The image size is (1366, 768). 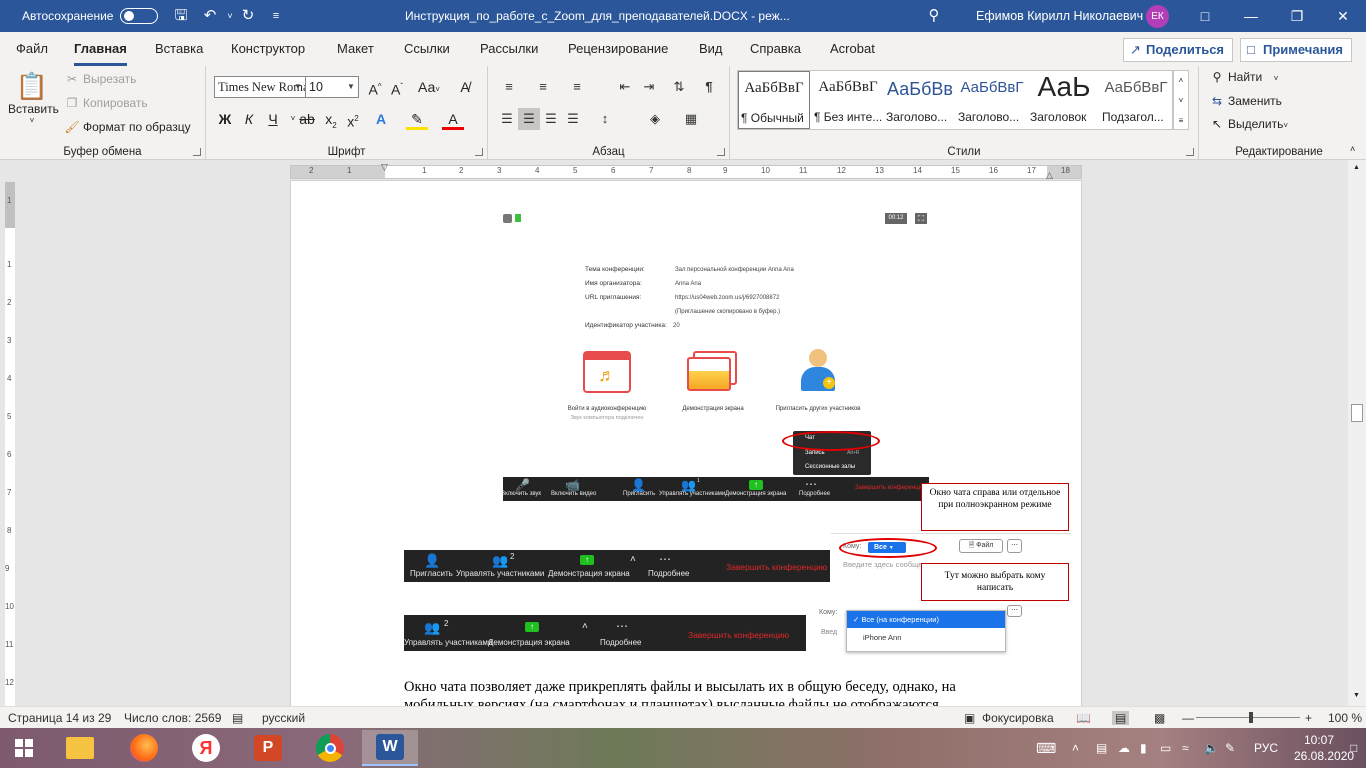 What do you see at coordinates (179, 48) in the screenshot?
I see `tab-insert: Вставка` at bounding box center [179, 48].